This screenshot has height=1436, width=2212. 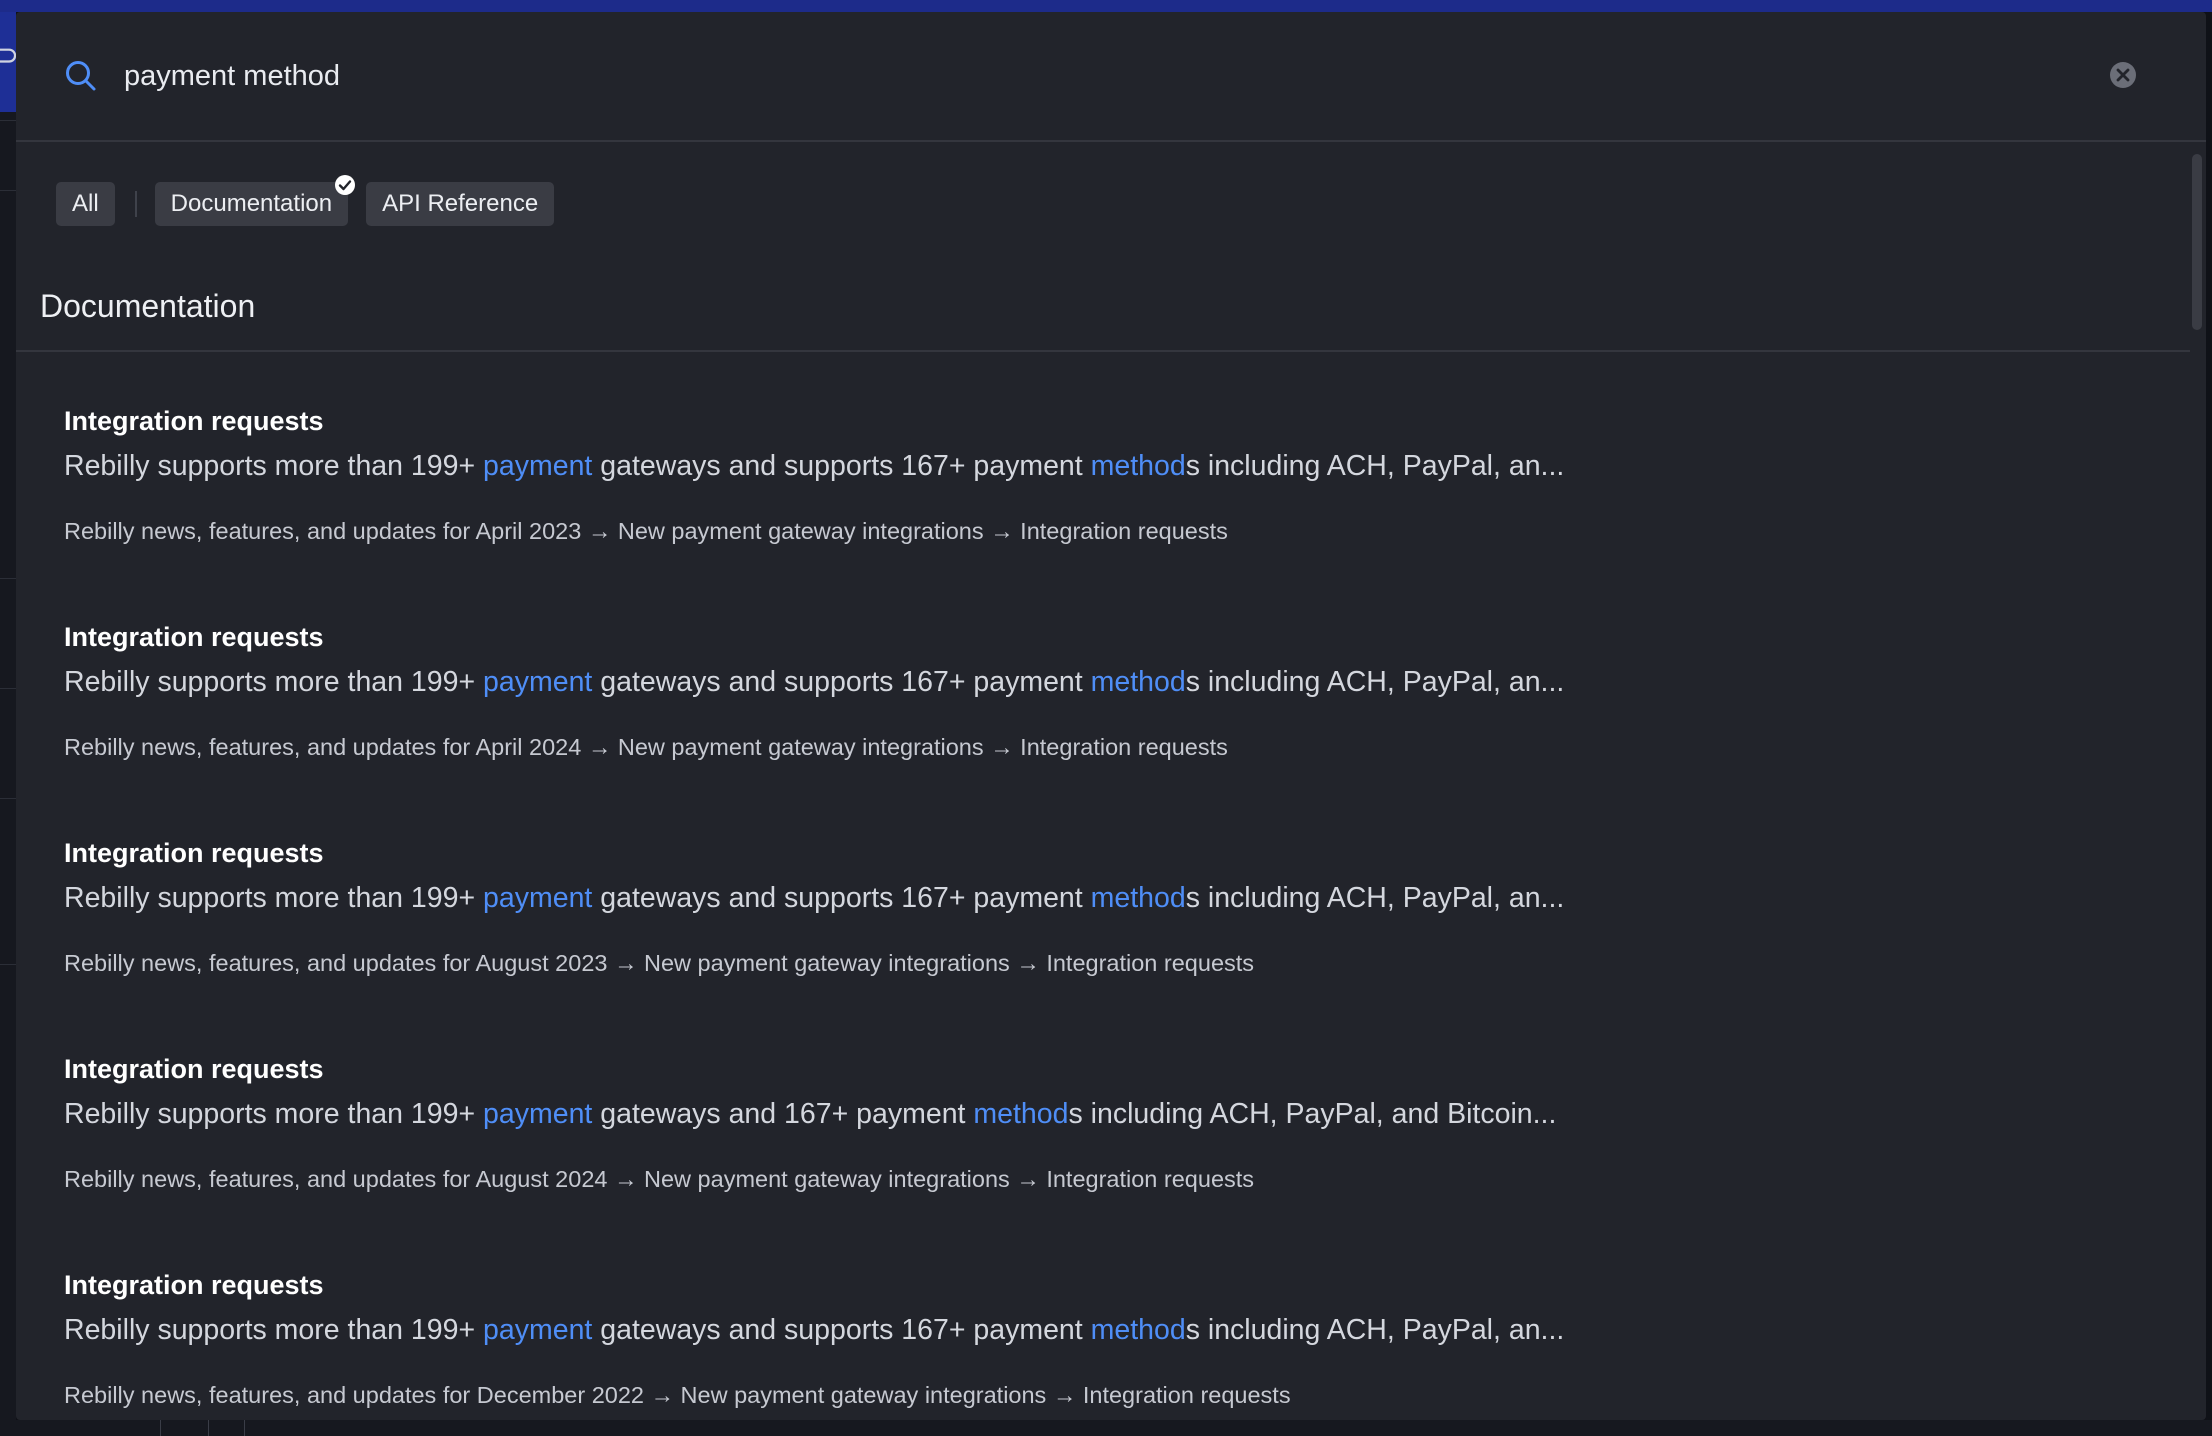 What do you see at coordinates (1106, 6) in the screenshot?
I see `app-top-bar` at bounding box center [1106, 6].